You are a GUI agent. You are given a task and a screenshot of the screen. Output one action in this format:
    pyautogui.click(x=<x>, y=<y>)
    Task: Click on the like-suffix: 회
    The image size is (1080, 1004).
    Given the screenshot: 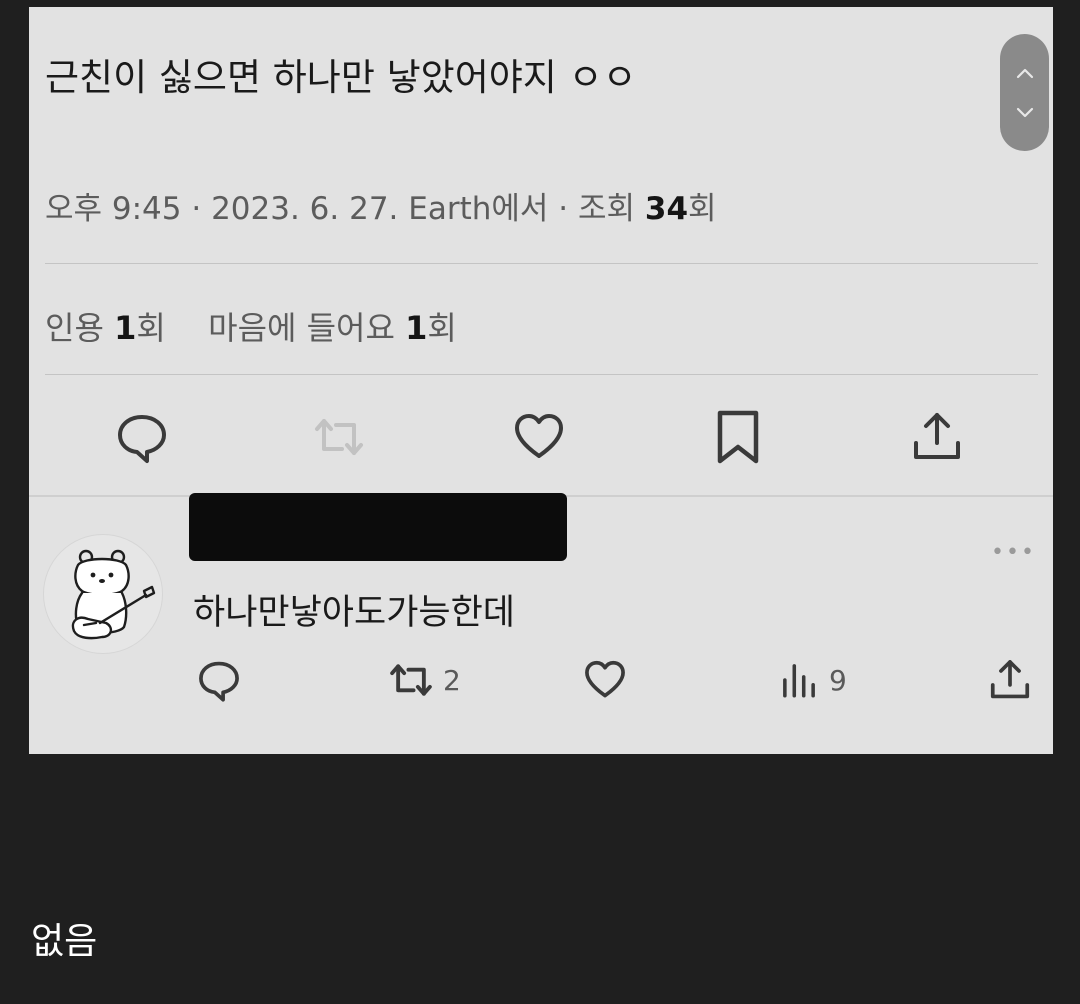 What is the action you would take?
    pyautogui.click(x=442, y=328)
    